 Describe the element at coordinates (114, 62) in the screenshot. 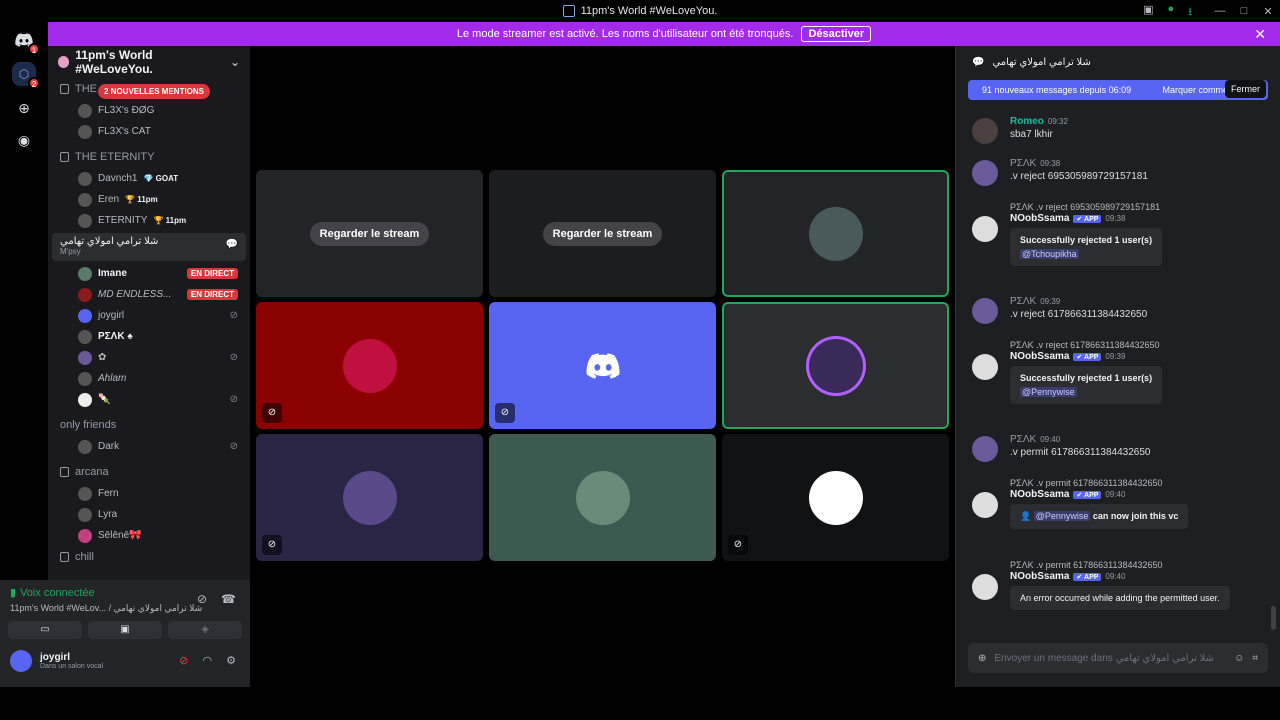

I see `server-name: 11pm's World #WeLoveYou.` at that location.